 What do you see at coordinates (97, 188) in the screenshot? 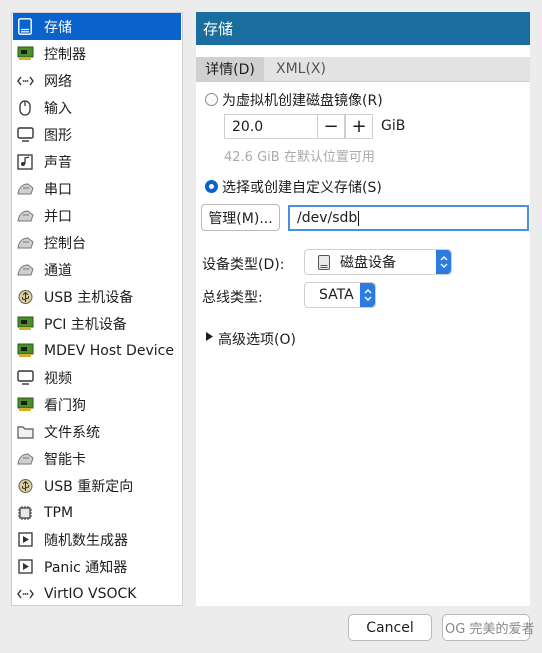
I see `sidebar-item: 串口` at bounding box center [97, 188].